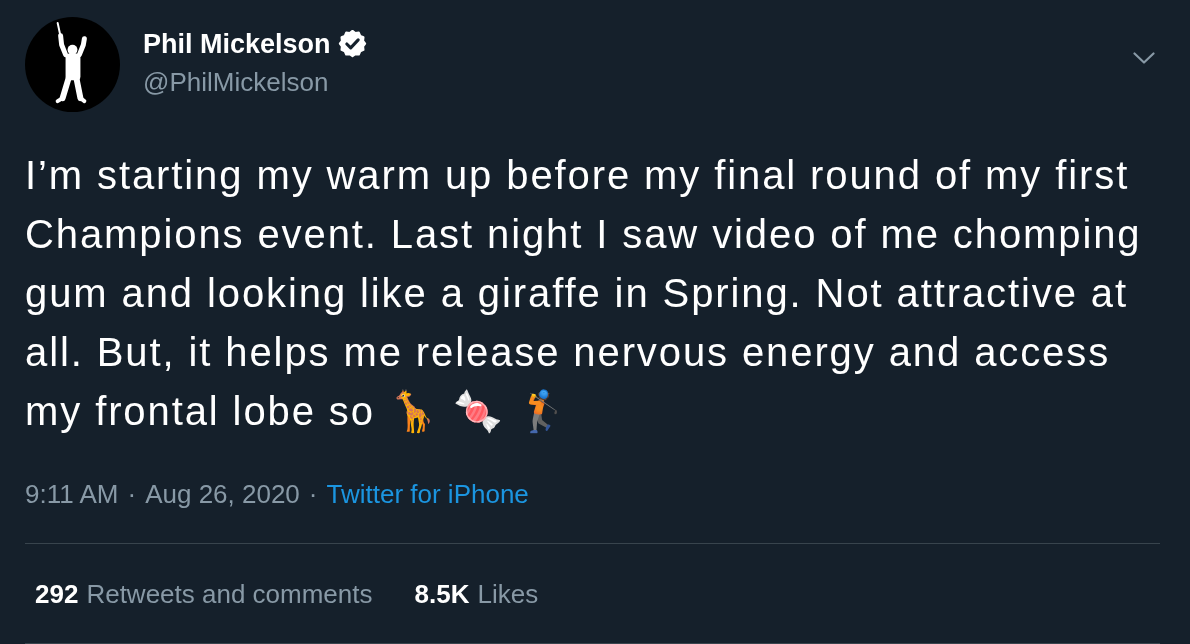 This screenshot has height=644, width=1190. I want to click on chevron-down-icon, so click(1144, 58).